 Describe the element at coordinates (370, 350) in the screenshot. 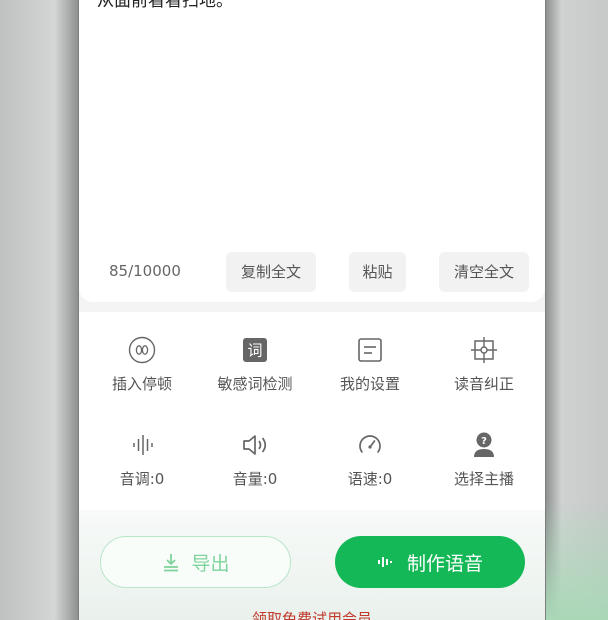

I see `settings-document-icon` at that location.